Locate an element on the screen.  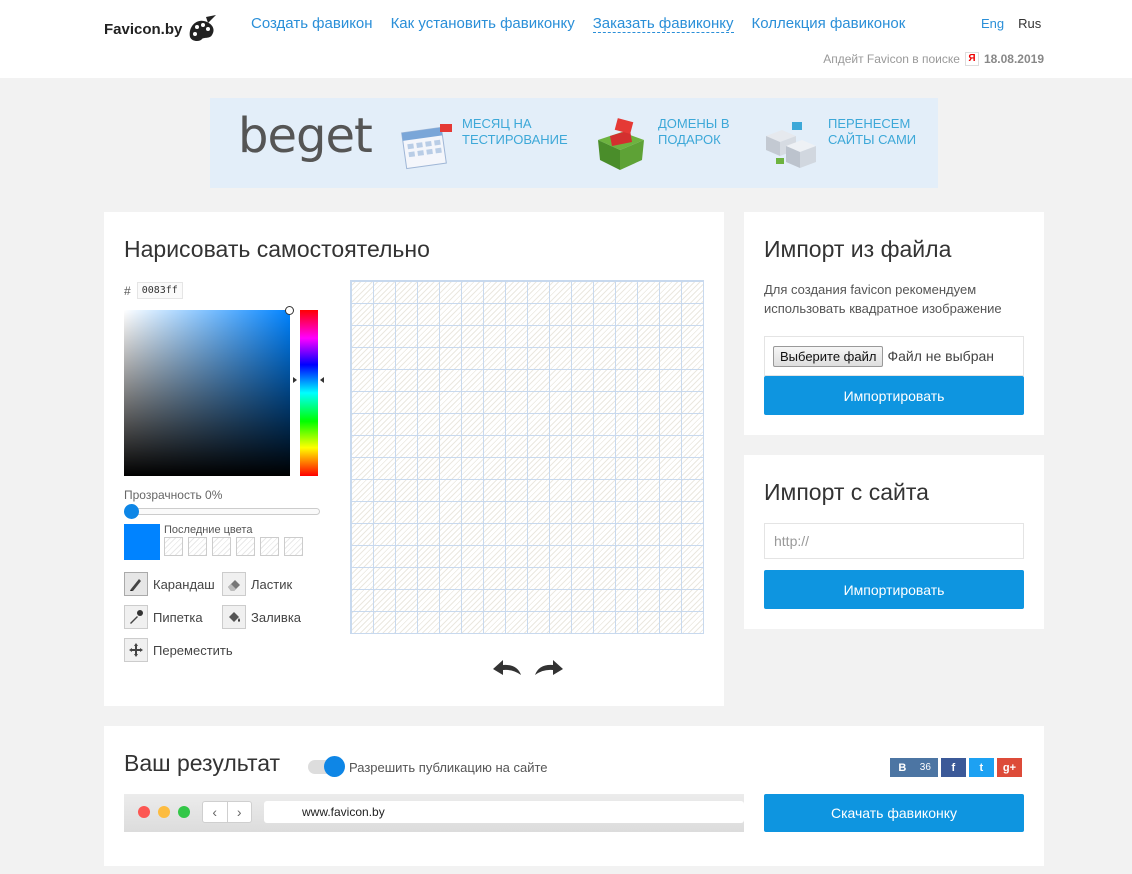
publish-toggle-label: Разрешить публикацию на сайте is located at coordinates (448, 767).